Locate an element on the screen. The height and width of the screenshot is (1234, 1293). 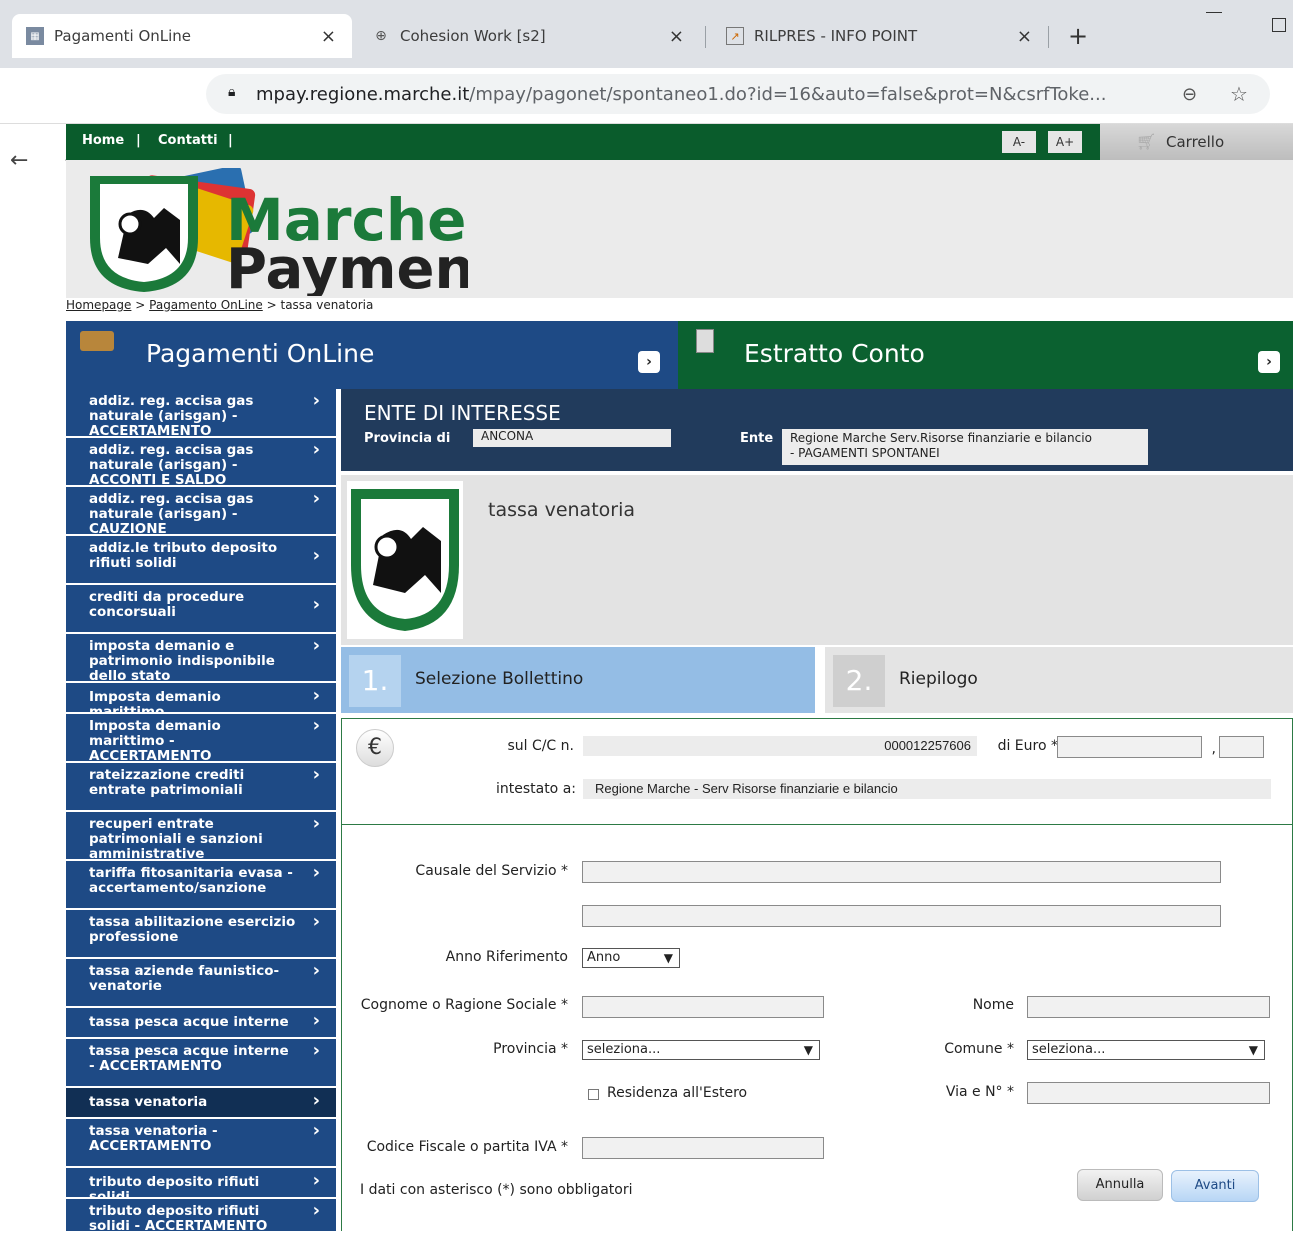
sidebar-item-label: tassa pesca acque interne - ACCERTAMENTO is located at coordinates (189, 1058).